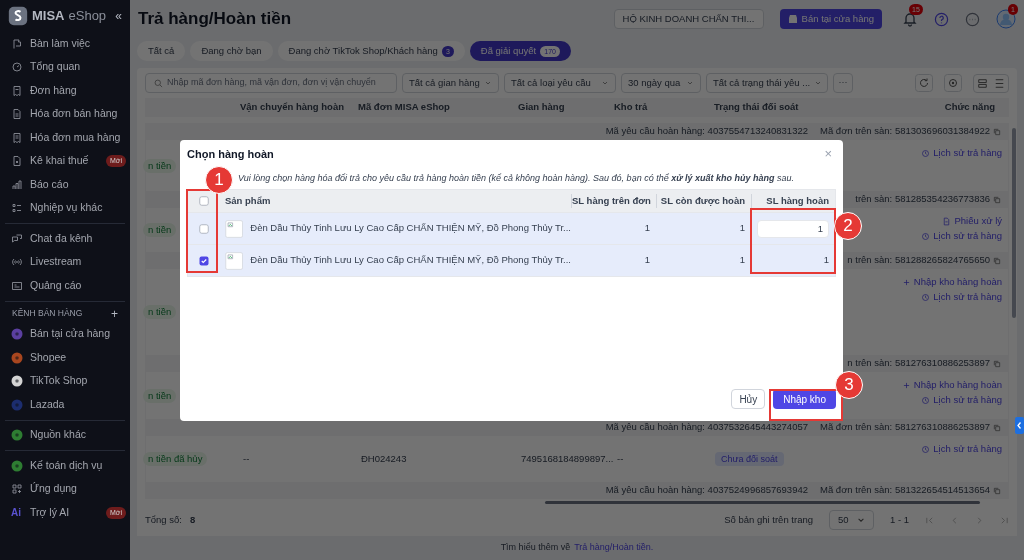  Describe the element at coordinates (804, 399) in the screenshot. I see `import-button: Nhập kho` at that location.